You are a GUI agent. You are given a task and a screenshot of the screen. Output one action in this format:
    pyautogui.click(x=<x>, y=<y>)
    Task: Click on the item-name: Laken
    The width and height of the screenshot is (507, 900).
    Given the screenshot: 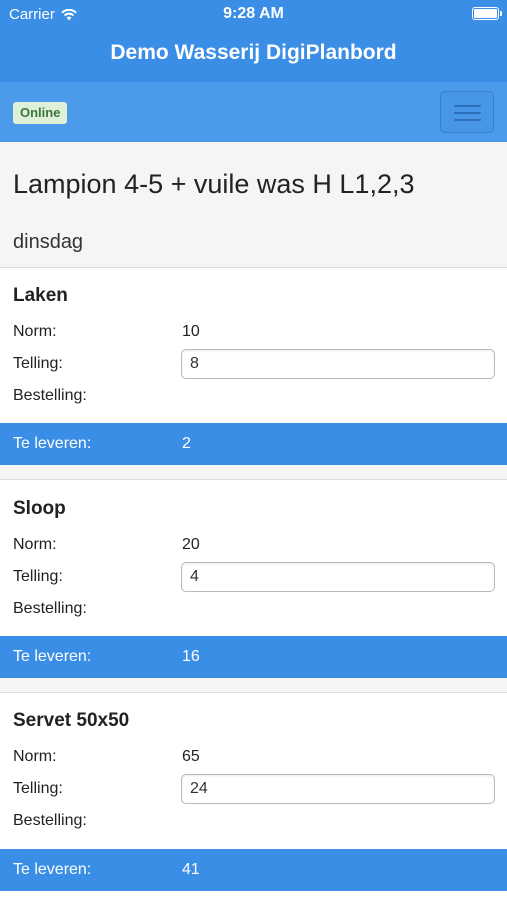 What is the action you would take?
    pyautogui.click(x=40, y=295)
    